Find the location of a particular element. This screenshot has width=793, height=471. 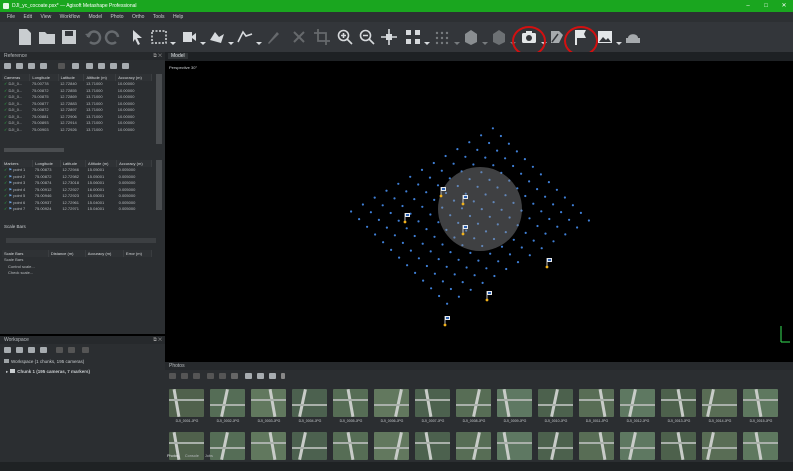

tiles-icon is located at coordinates (633, 37).